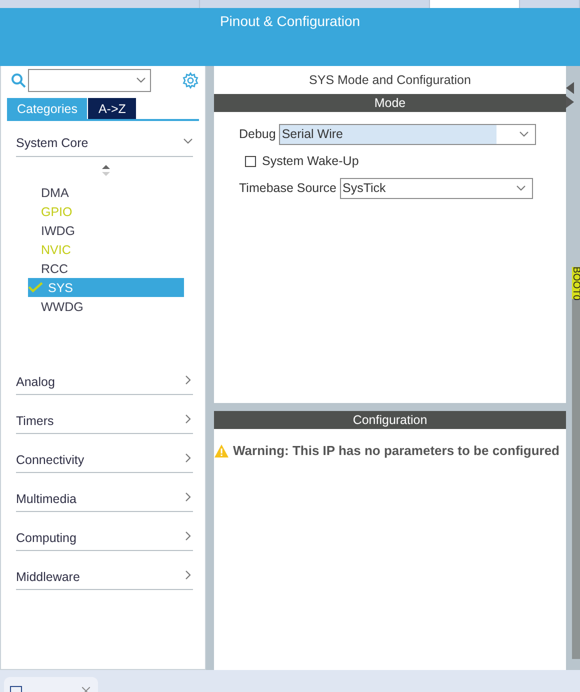  I want to click on search-icon, so click(18, 80).